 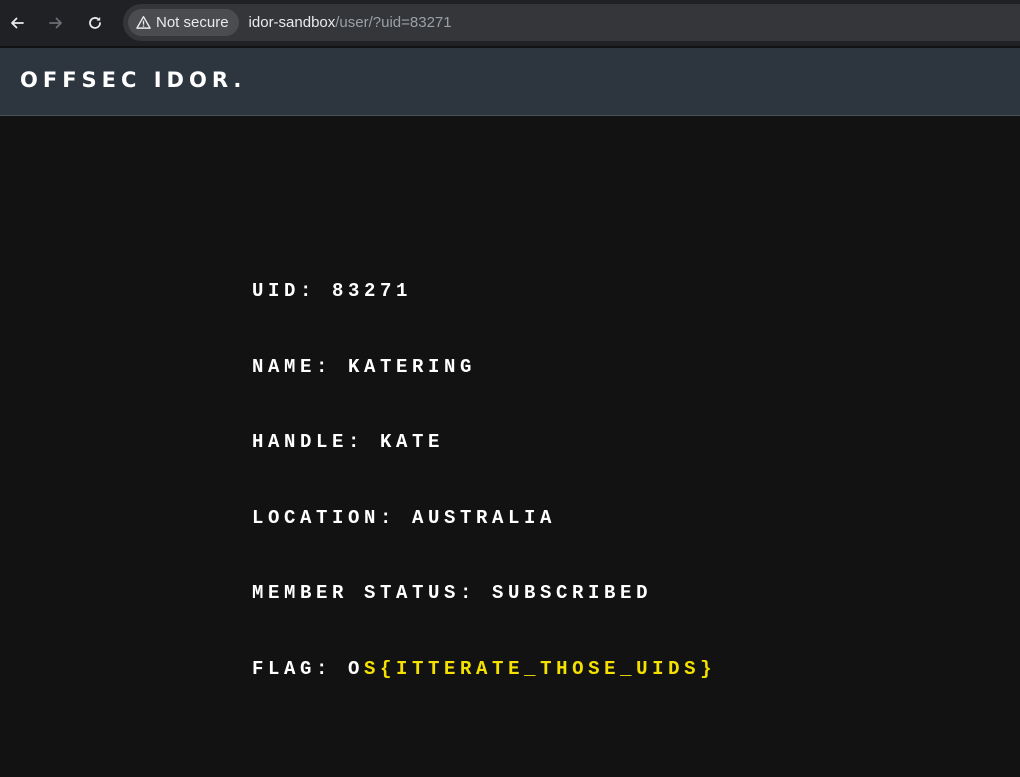 I want to click on flag-value-rest: S{ITTERATE_THOSE_UIDS}, so click(x=540, y=668).